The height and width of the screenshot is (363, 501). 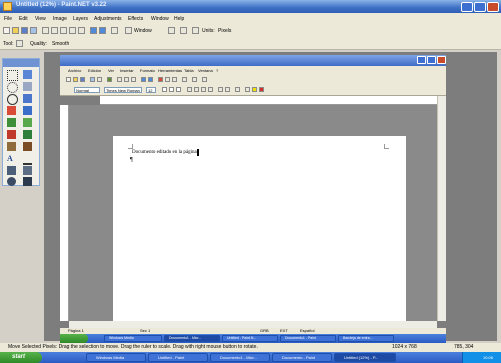 What do you see at coordinates (11, 134) in the screenshot?
I see `eraser-icon` at bounding box center [11, 134].